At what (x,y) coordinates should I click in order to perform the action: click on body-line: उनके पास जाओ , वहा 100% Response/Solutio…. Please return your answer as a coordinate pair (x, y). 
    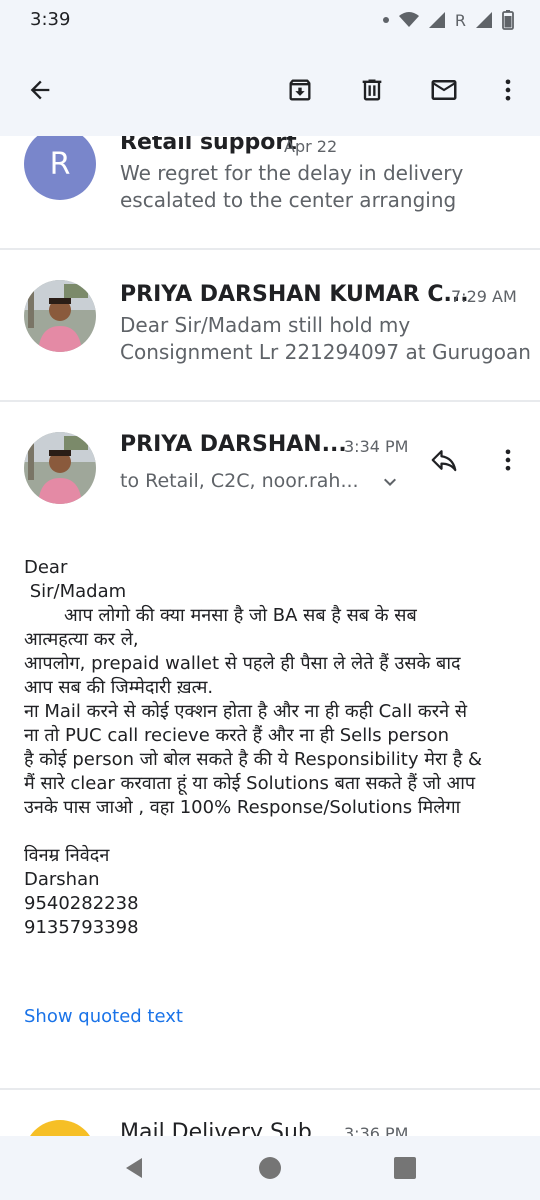
    Looking at the image, I should click on (242, 807).